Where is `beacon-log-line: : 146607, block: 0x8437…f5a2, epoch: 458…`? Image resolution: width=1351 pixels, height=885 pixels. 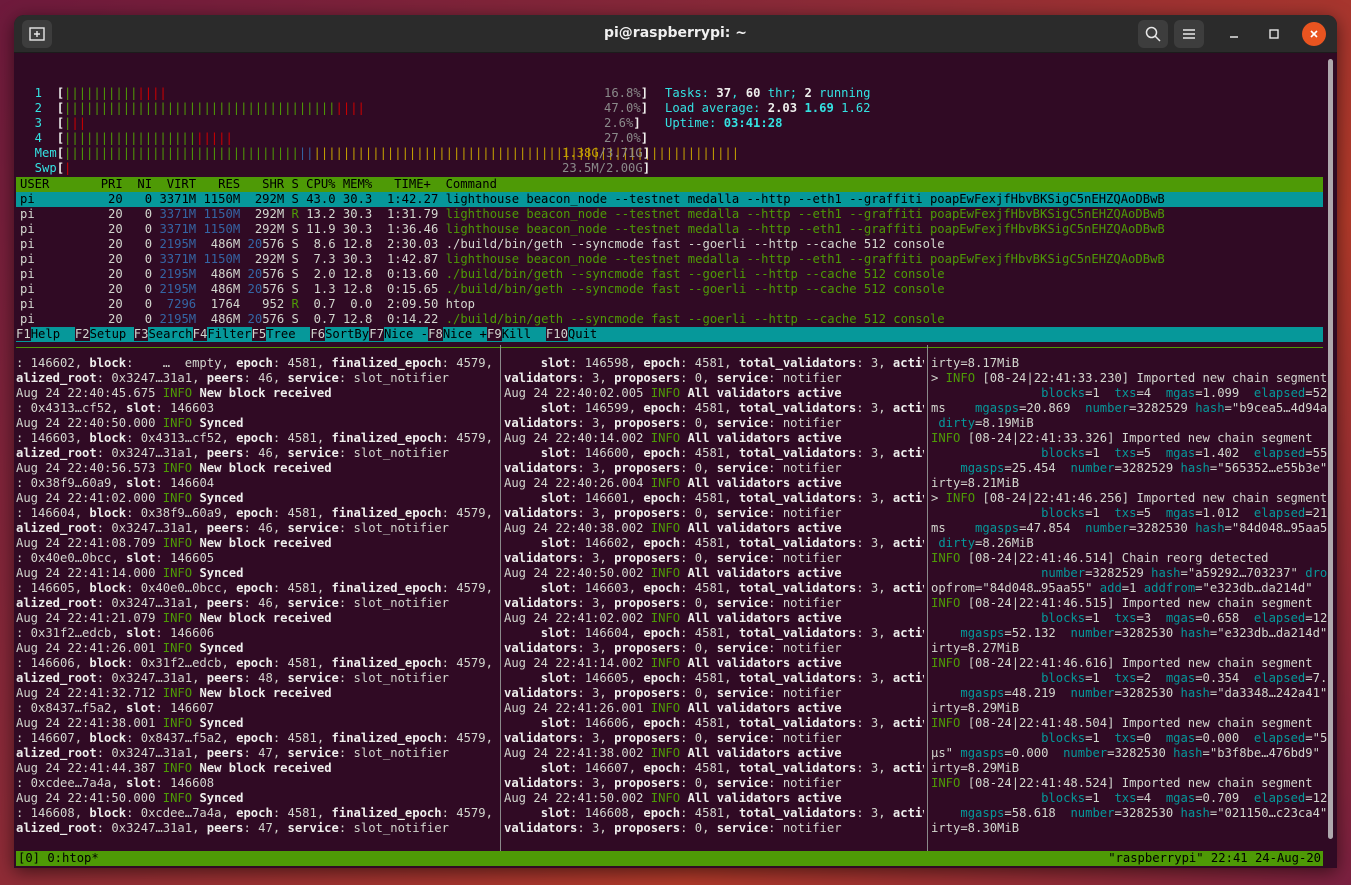 beacon-log-line: : 146607, block: 0x8437…f5a2, epoch: 458… is located at coordinates (257, 738).